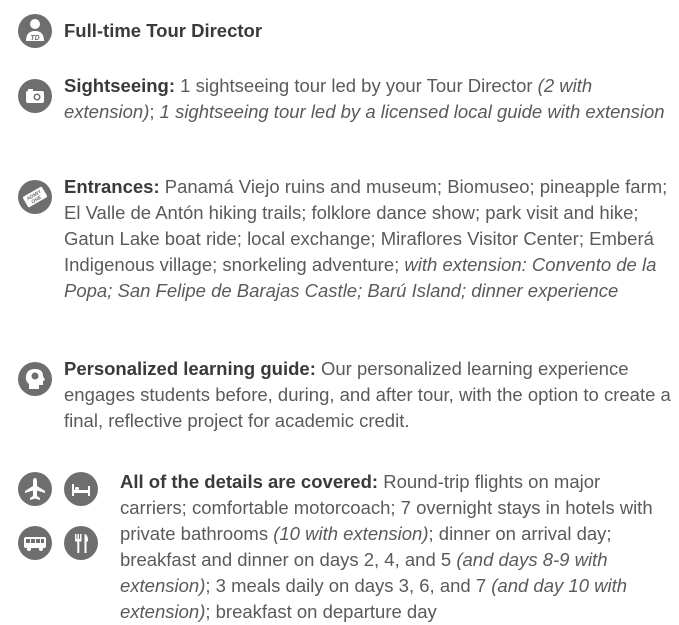 The height and width of the screenshot is (625, 679). I want to click on sightseeing-text-2: ;, so click(154, 111).